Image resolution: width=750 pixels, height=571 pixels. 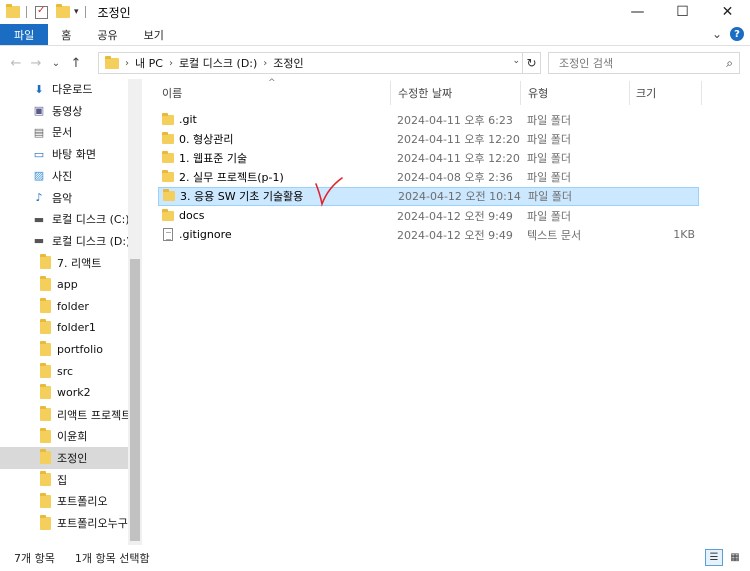 I want to click on sidebar-item: ▨ 사진, so click(x=64, y=176).